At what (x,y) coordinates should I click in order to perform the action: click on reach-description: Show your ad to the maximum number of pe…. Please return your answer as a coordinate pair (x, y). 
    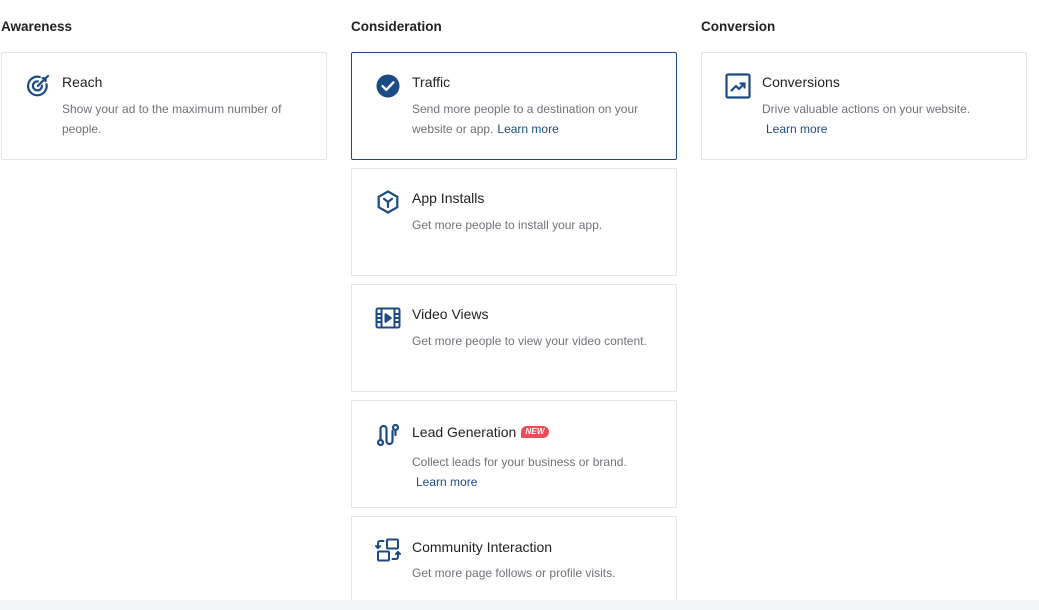
    Looking at the image, I should click on (172, 119).